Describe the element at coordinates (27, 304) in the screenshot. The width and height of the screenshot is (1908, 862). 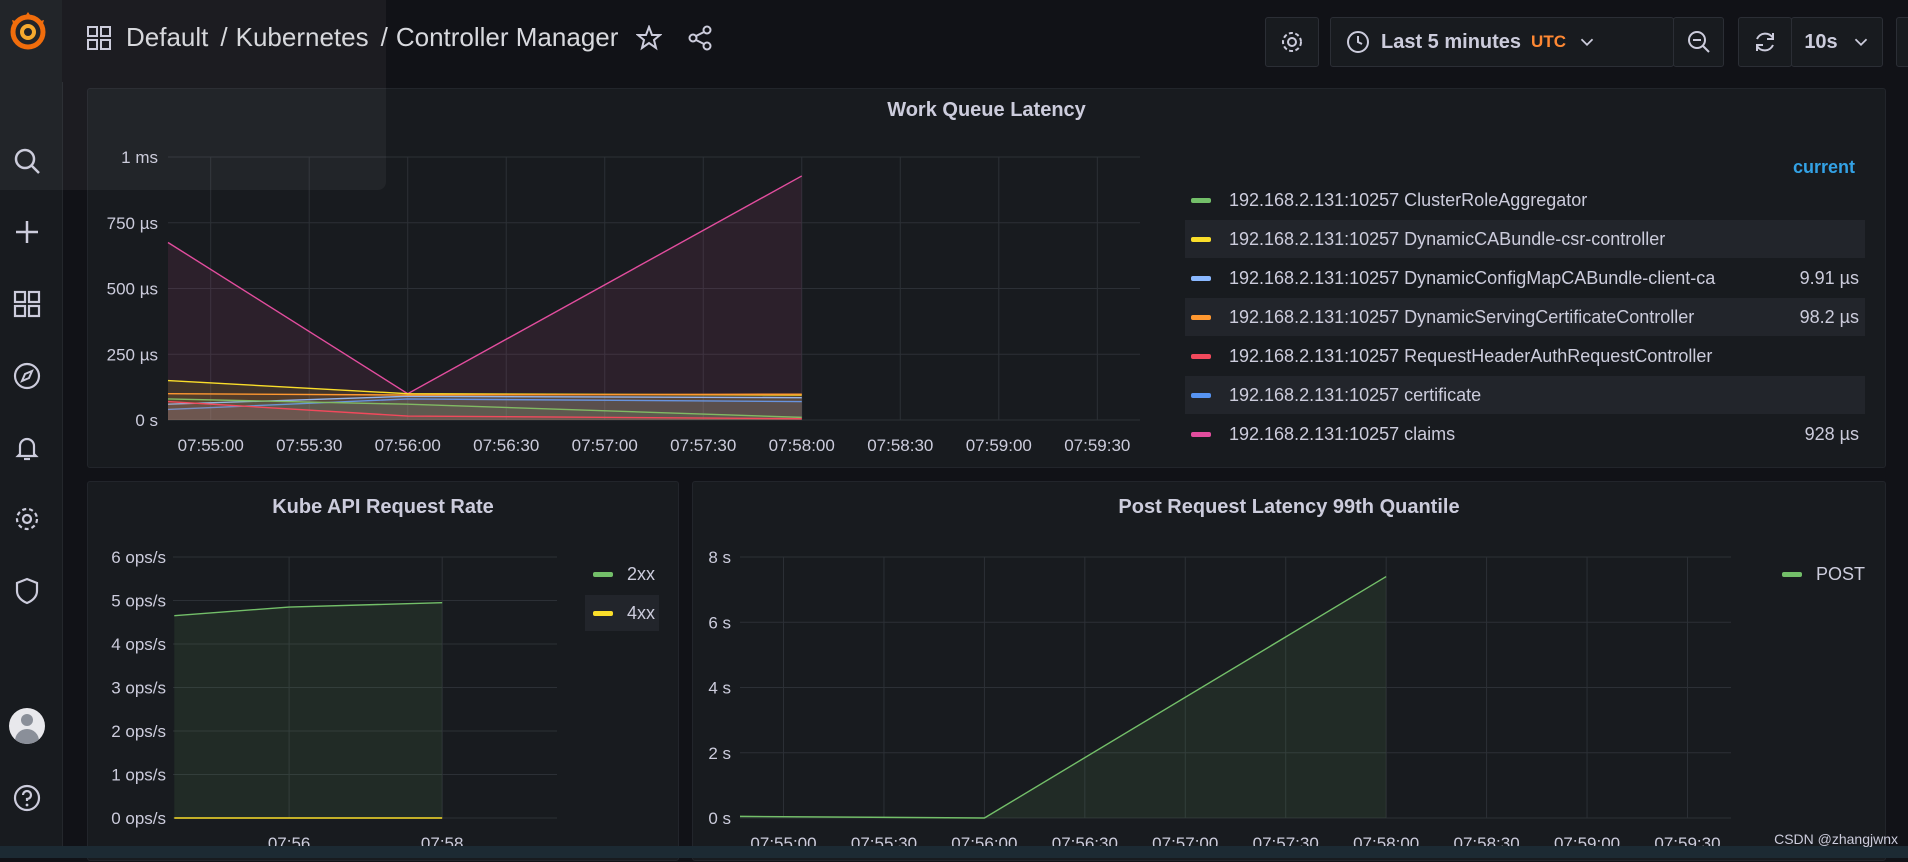
I see `dashboards-icon` at that location.